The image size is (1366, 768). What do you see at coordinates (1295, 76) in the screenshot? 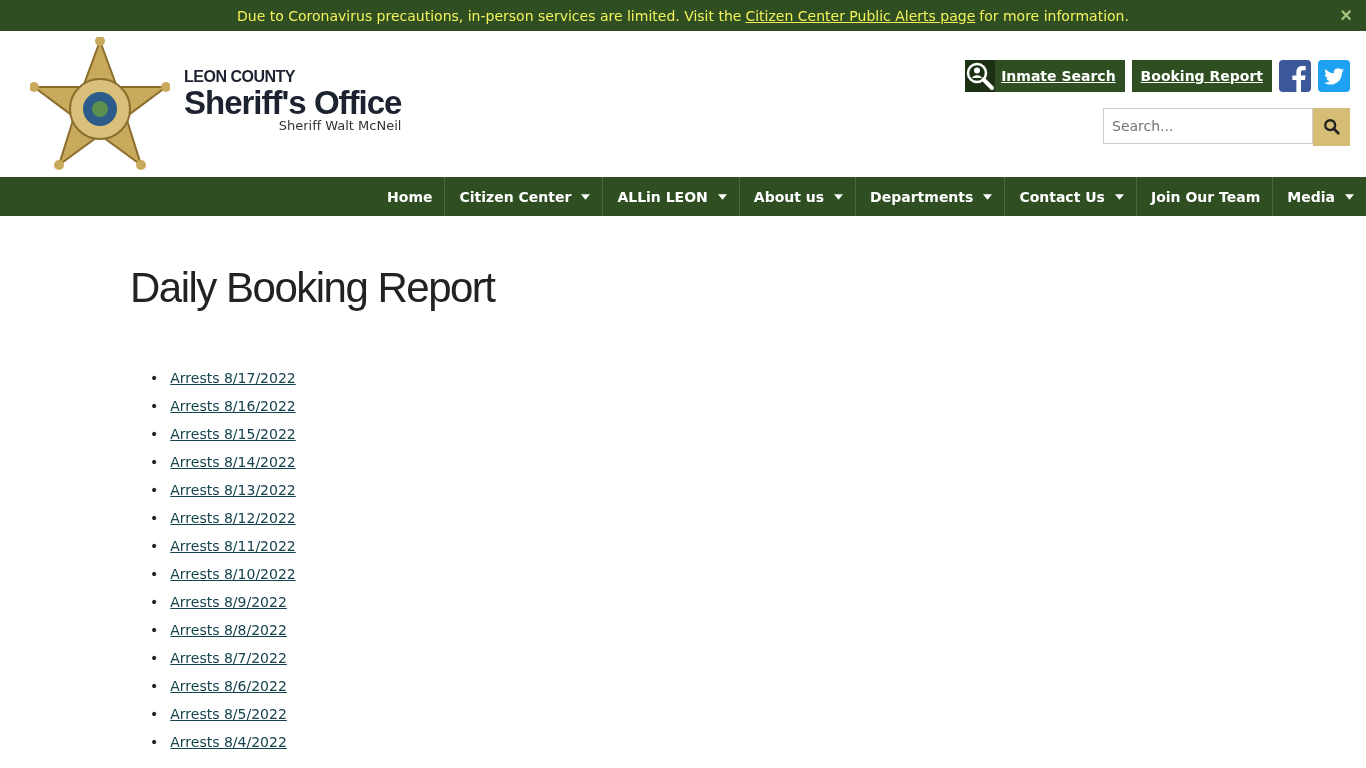
I see `facebook-icon` at bounding box center [1295, 76].